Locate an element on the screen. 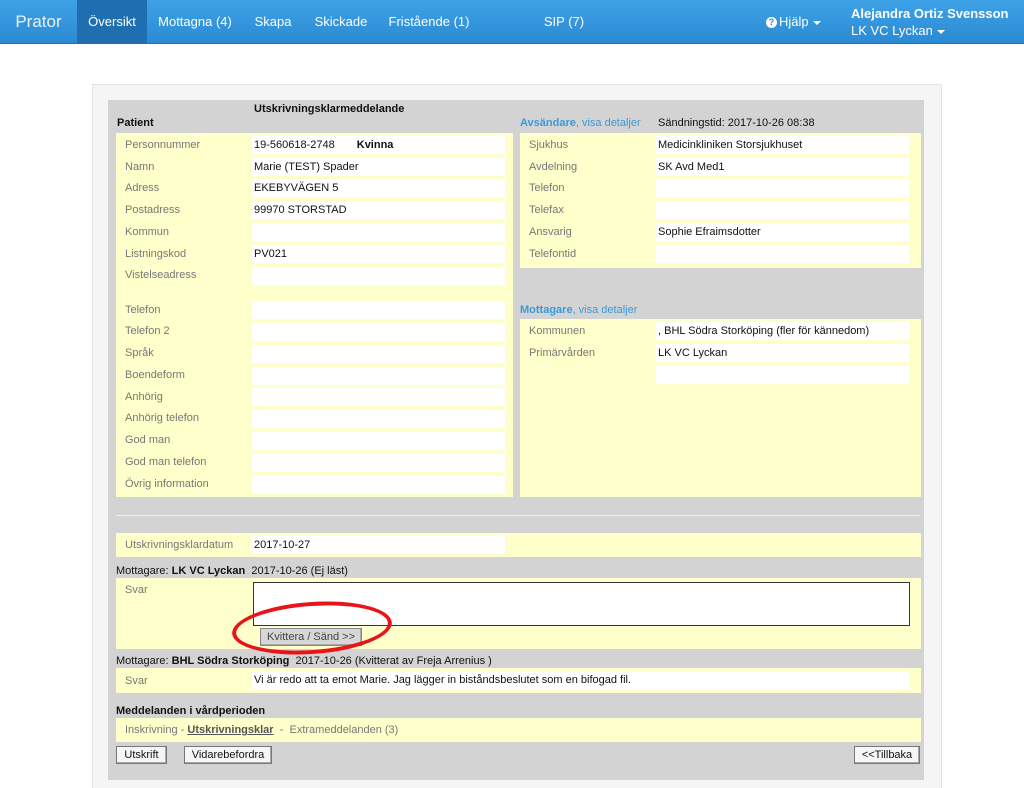  personnummer-value: 19-560618-2748 Kvinna is located at coordinates (378, 145).